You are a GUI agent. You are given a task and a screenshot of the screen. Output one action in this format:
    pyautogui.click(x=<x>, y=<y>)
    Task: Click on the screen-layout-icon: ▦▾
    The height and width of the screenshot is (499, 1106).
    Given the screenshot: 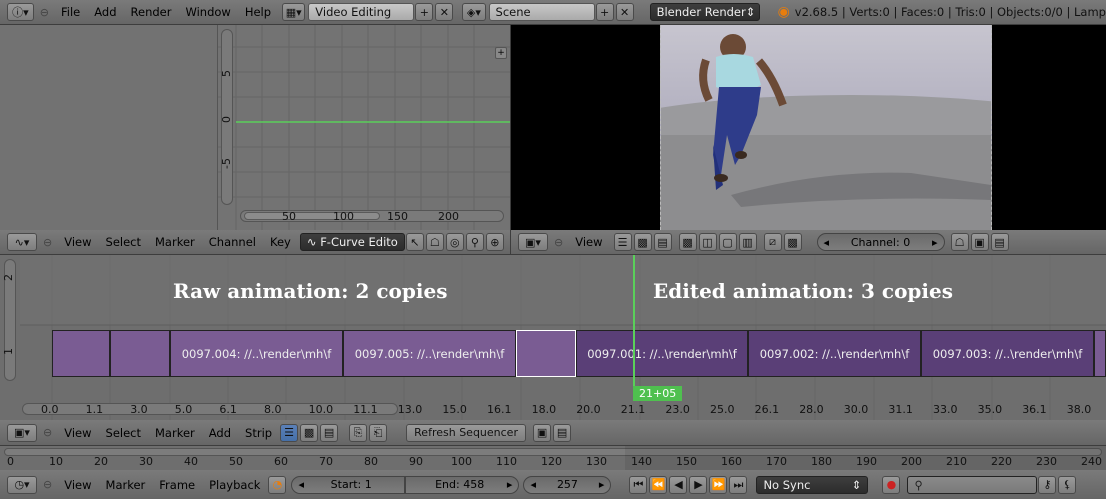 What is the action you would take?
    pyautogui.click(x=294, y=12)
    